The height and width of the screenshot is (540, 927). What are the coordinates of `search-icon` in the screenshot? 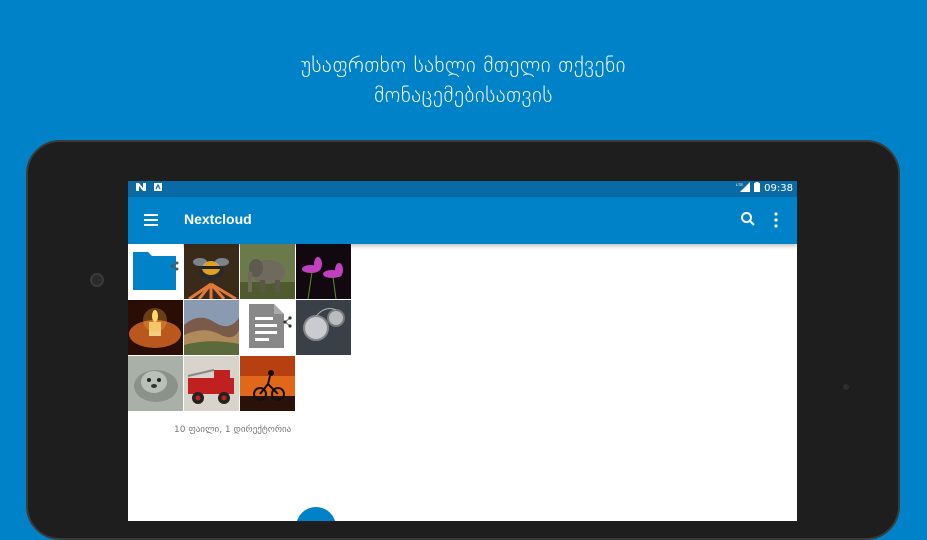 It's located at (749, 220).